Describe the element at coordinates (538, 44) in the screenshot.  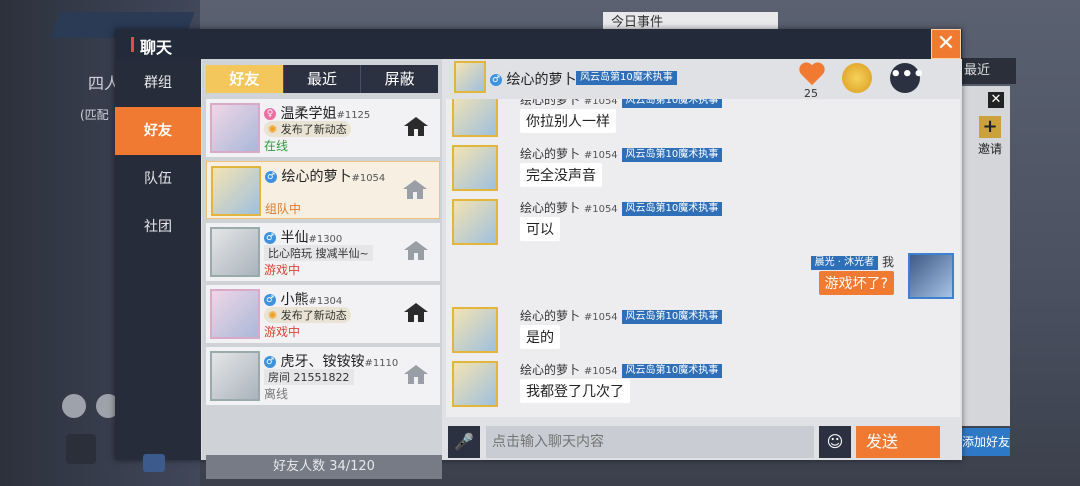
I see `dialog-titlebar: 聊天 ✕` at that location.